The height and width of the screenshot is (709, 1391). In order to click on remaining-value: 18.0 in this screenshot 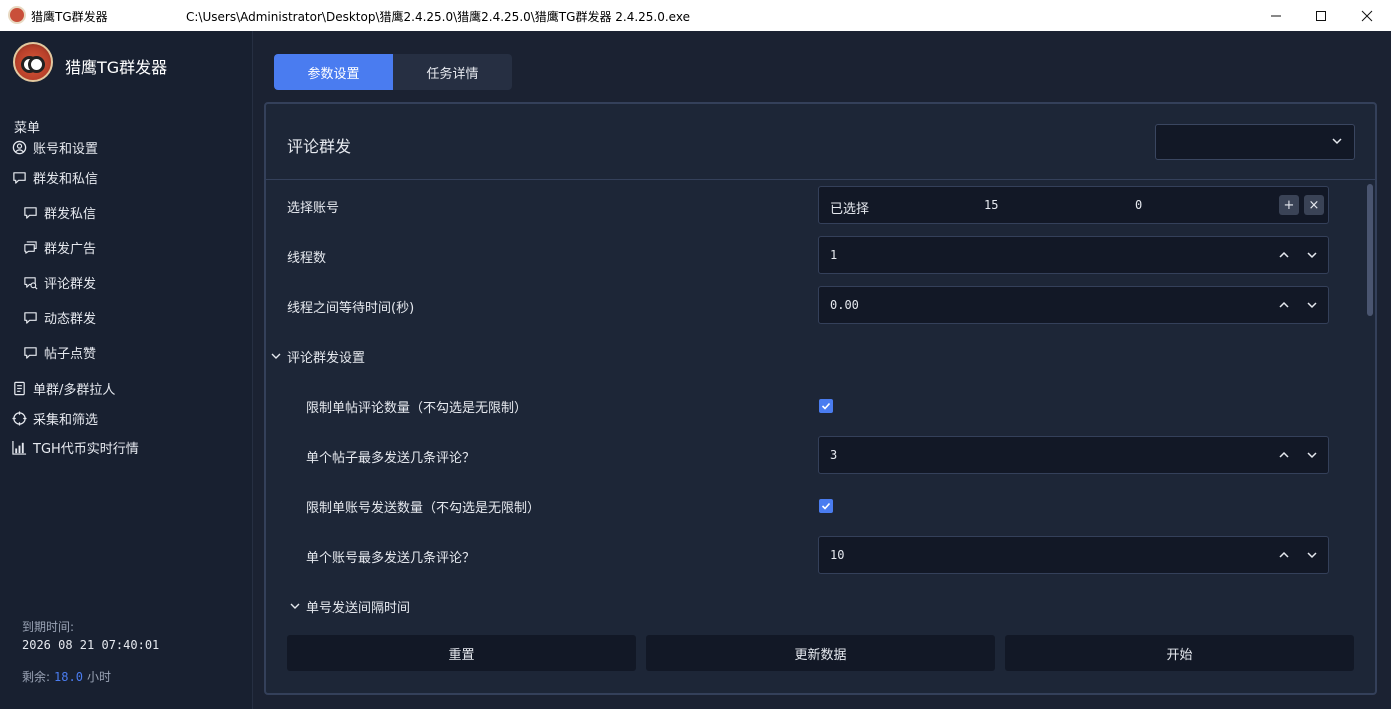, I will do `click(68, 677)`.